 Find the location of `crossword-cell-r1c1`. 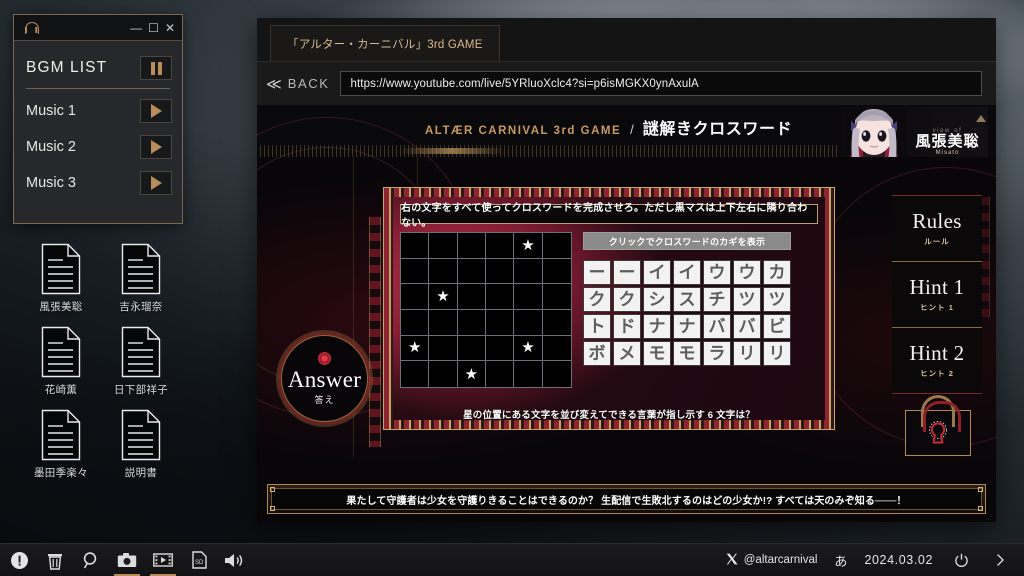

crossword-cell-r1c1 is located at coordinates (443, 271).